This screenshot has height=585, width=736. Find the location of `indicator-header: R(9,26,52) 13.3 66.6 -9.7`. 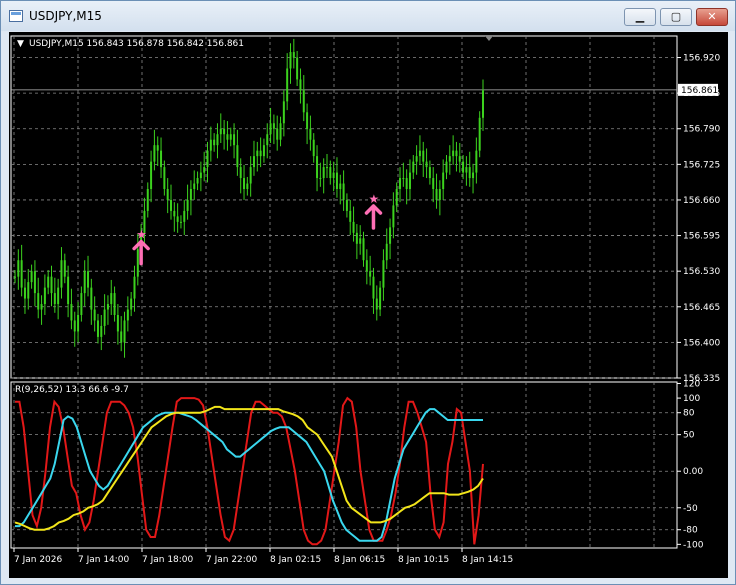

indicator-header: R(9,26,52) 13.3 66.6 -9.7 is located at coordinates (72, 390).